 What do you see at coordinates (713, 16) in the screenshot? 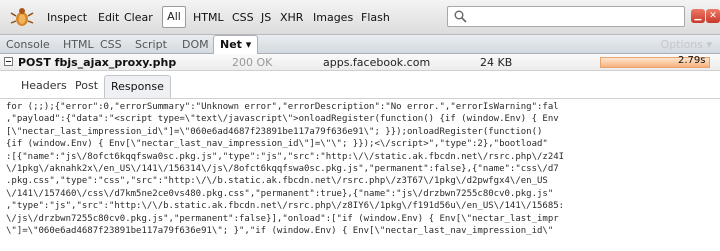
I see `close-icon: ✕` at bounding box center [713, 16].